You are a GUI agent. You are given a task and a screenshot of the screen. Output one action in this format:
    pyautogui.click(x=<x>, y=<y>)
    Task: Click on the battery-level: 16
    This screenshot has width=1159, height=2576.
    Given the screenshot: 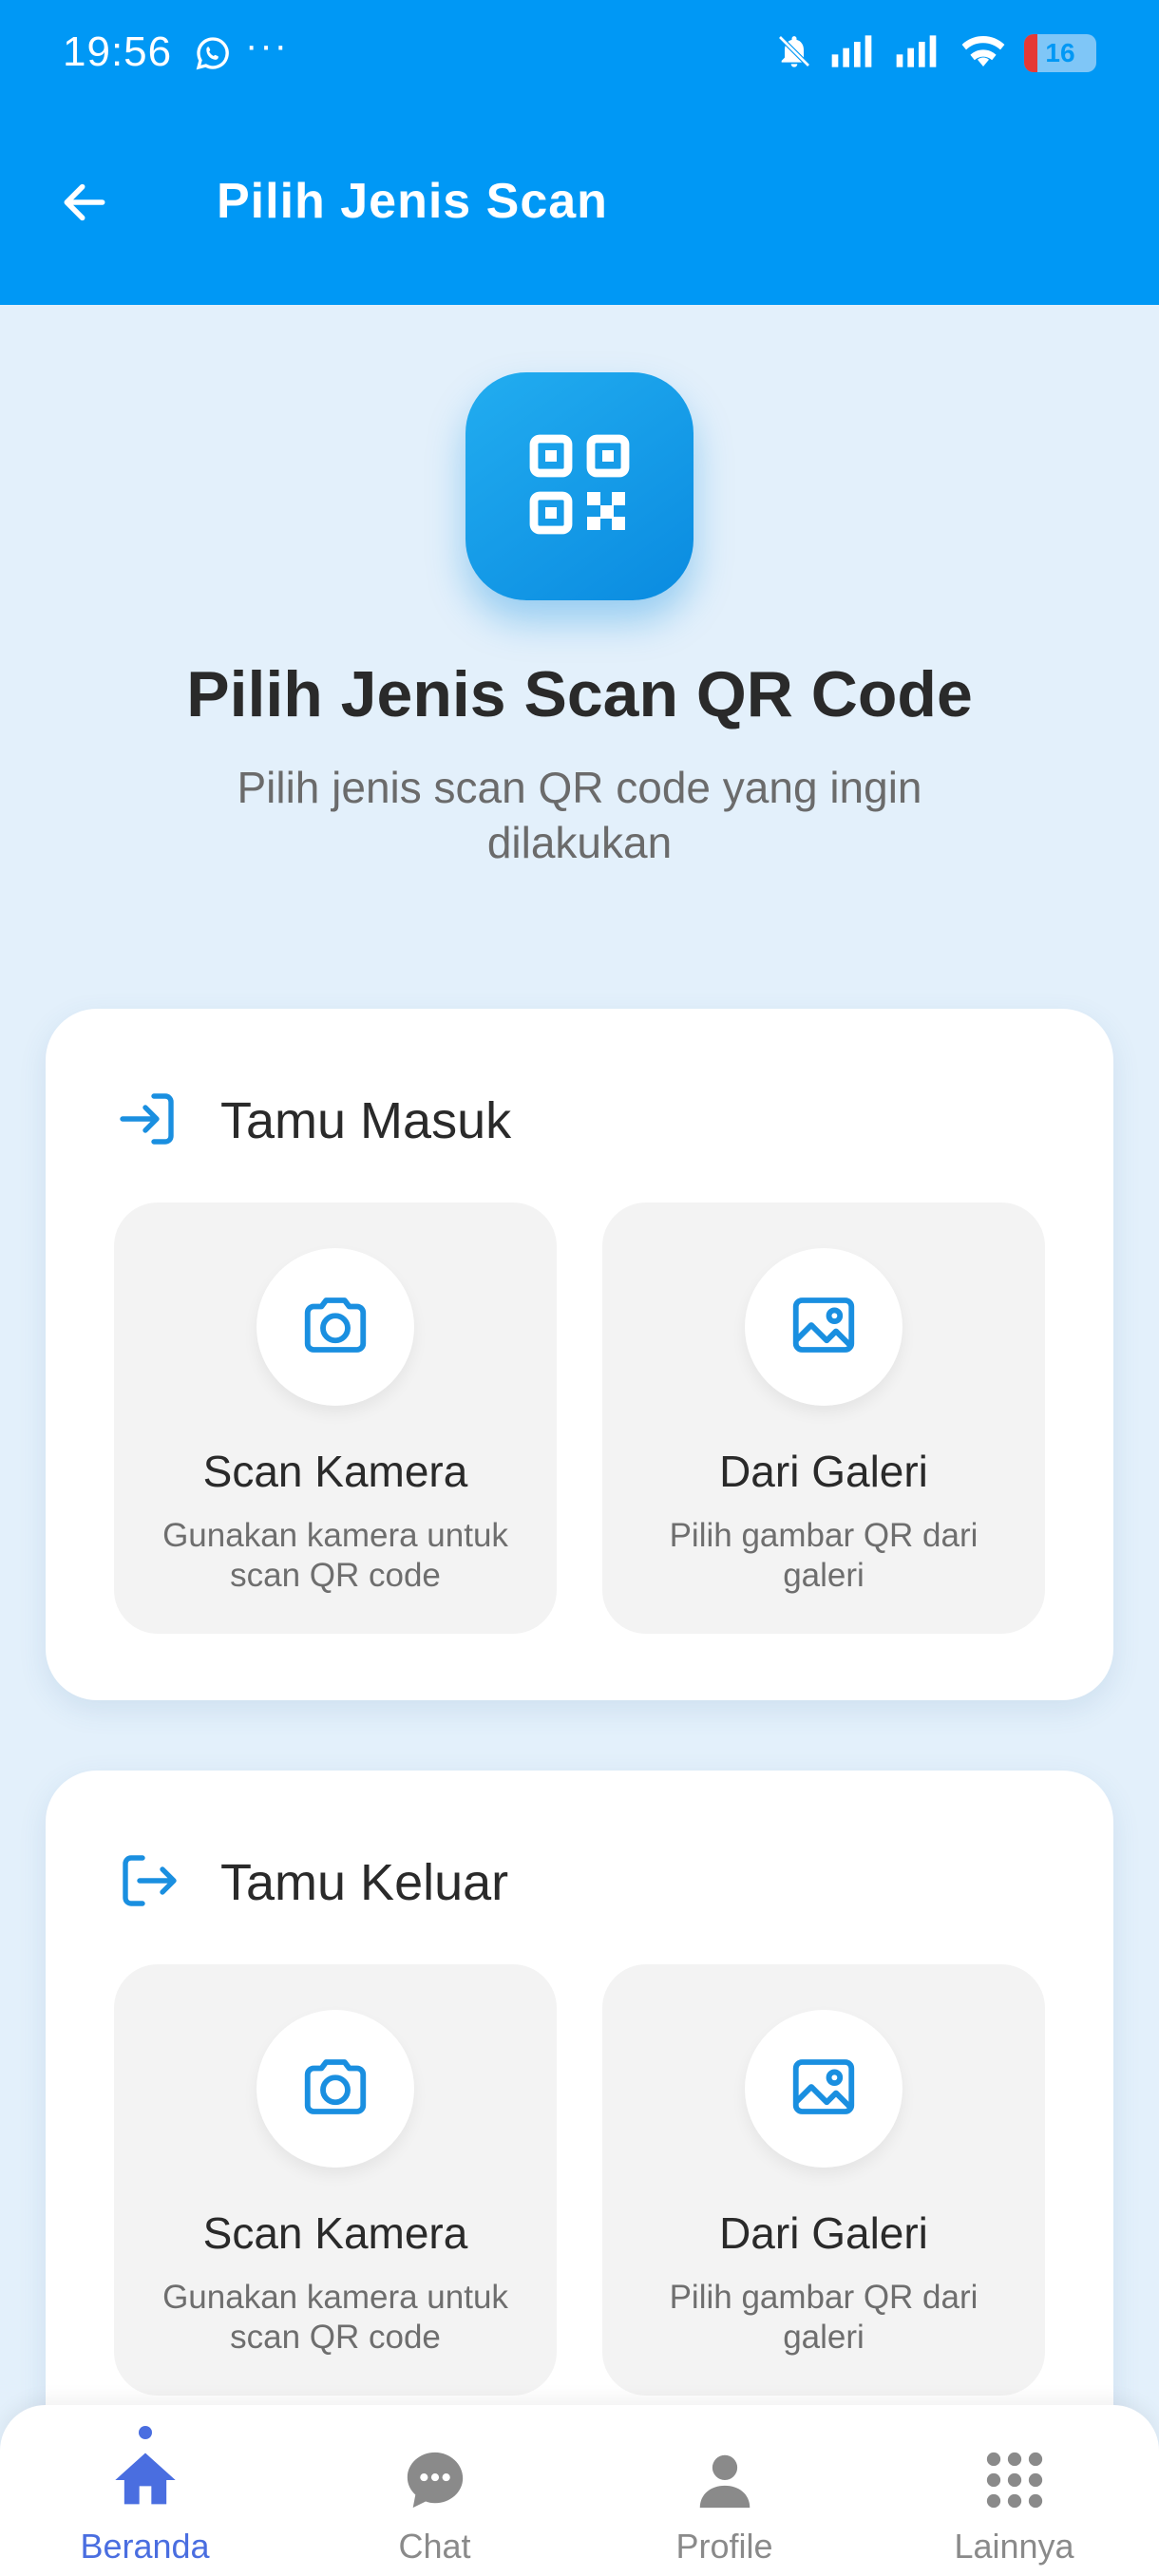 What is the action you would take?
    pyautogui.click(x=1060, y=52)
    